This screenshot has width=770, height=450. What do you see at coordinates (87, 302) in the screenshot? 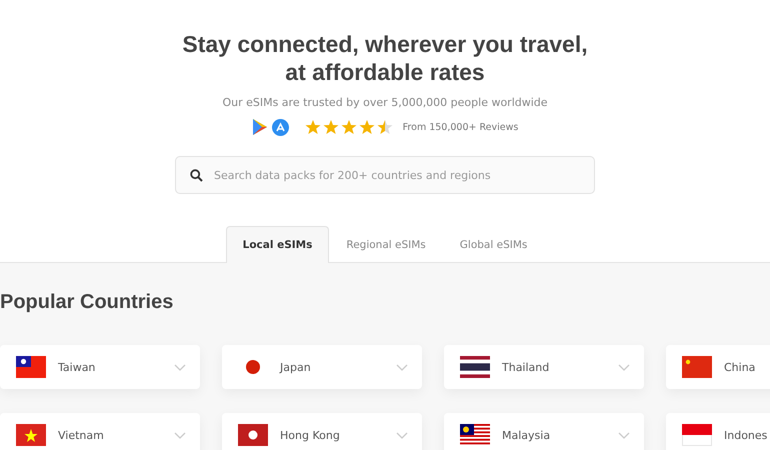
I see `section-title: Popular Countries` at bounding box center [87, 302].